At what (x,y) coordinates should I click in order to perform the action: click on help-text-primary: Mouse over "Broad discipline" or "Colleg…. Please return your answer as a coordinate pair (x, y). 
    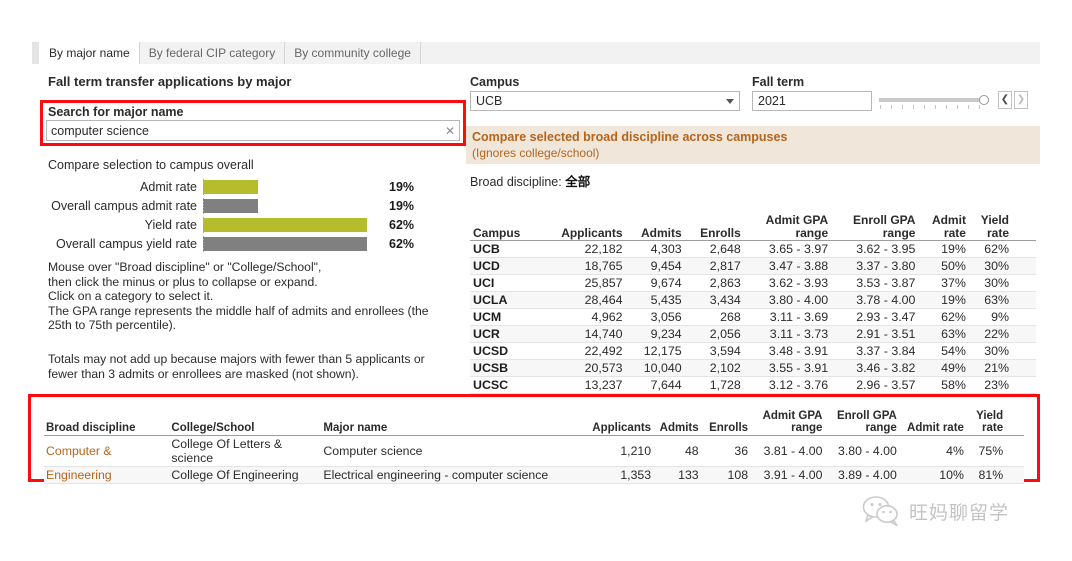
    Looking at the image, I should click on (238, 296).